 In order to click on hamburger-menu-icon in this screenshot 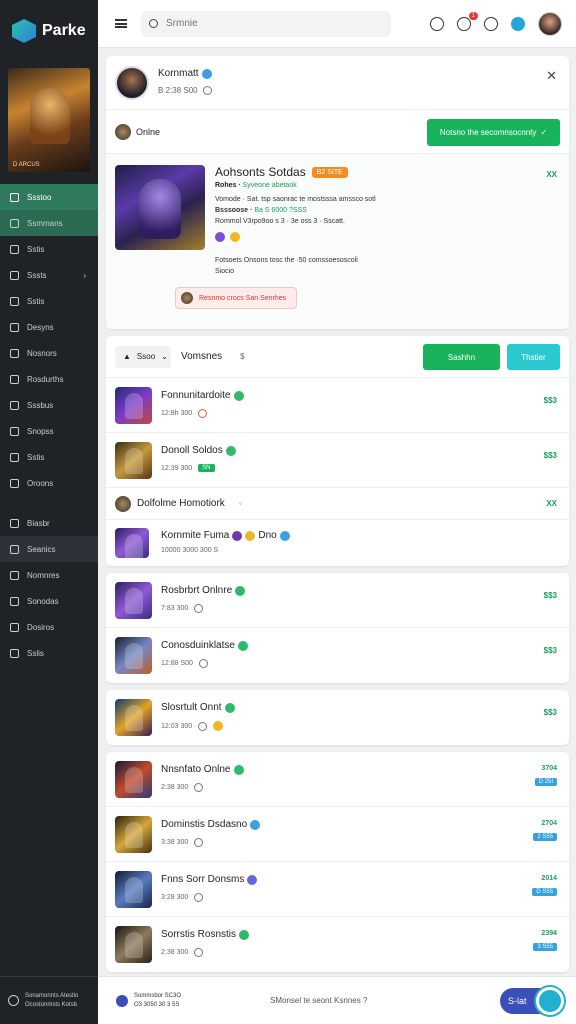, I will do `click(121, 23)`.